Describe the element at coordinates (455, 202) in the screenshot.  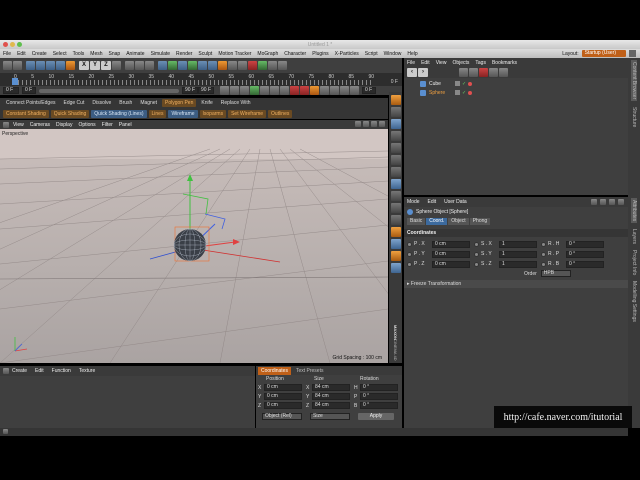
I see `attributes-menu-user-data: User Data` at that location.